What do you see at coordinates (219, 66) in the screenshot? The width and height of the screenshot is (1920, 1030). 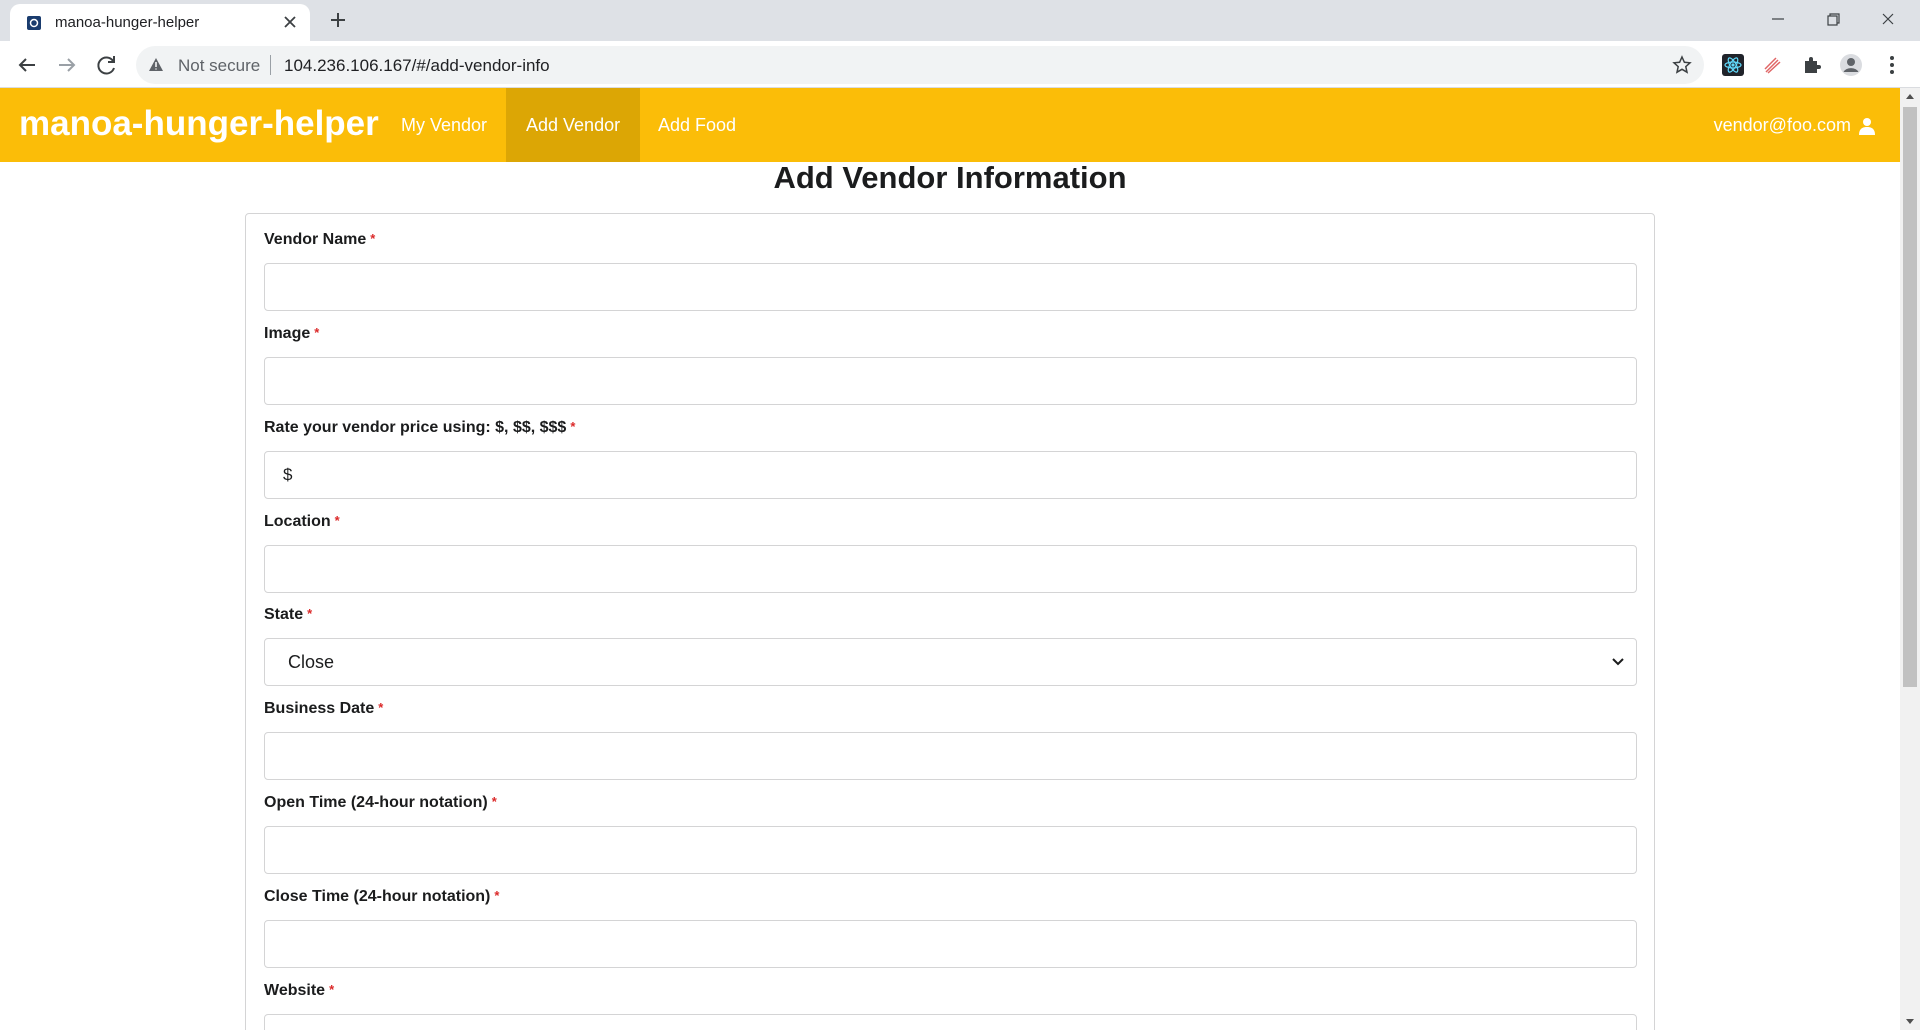 I see `security-label: Not secure` at bounding box center [219, 66].